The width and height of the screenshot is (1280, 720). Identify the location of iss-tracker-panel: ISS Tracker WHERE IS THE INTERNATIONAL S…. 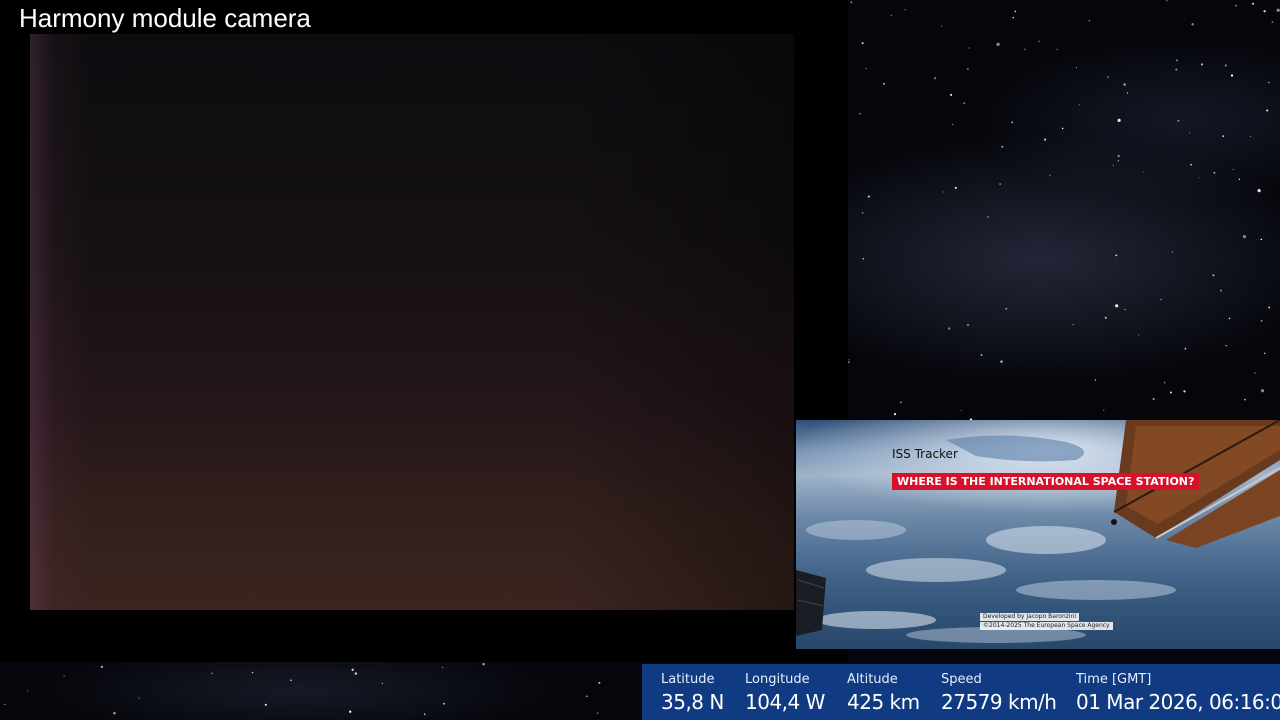
(1038, 534).